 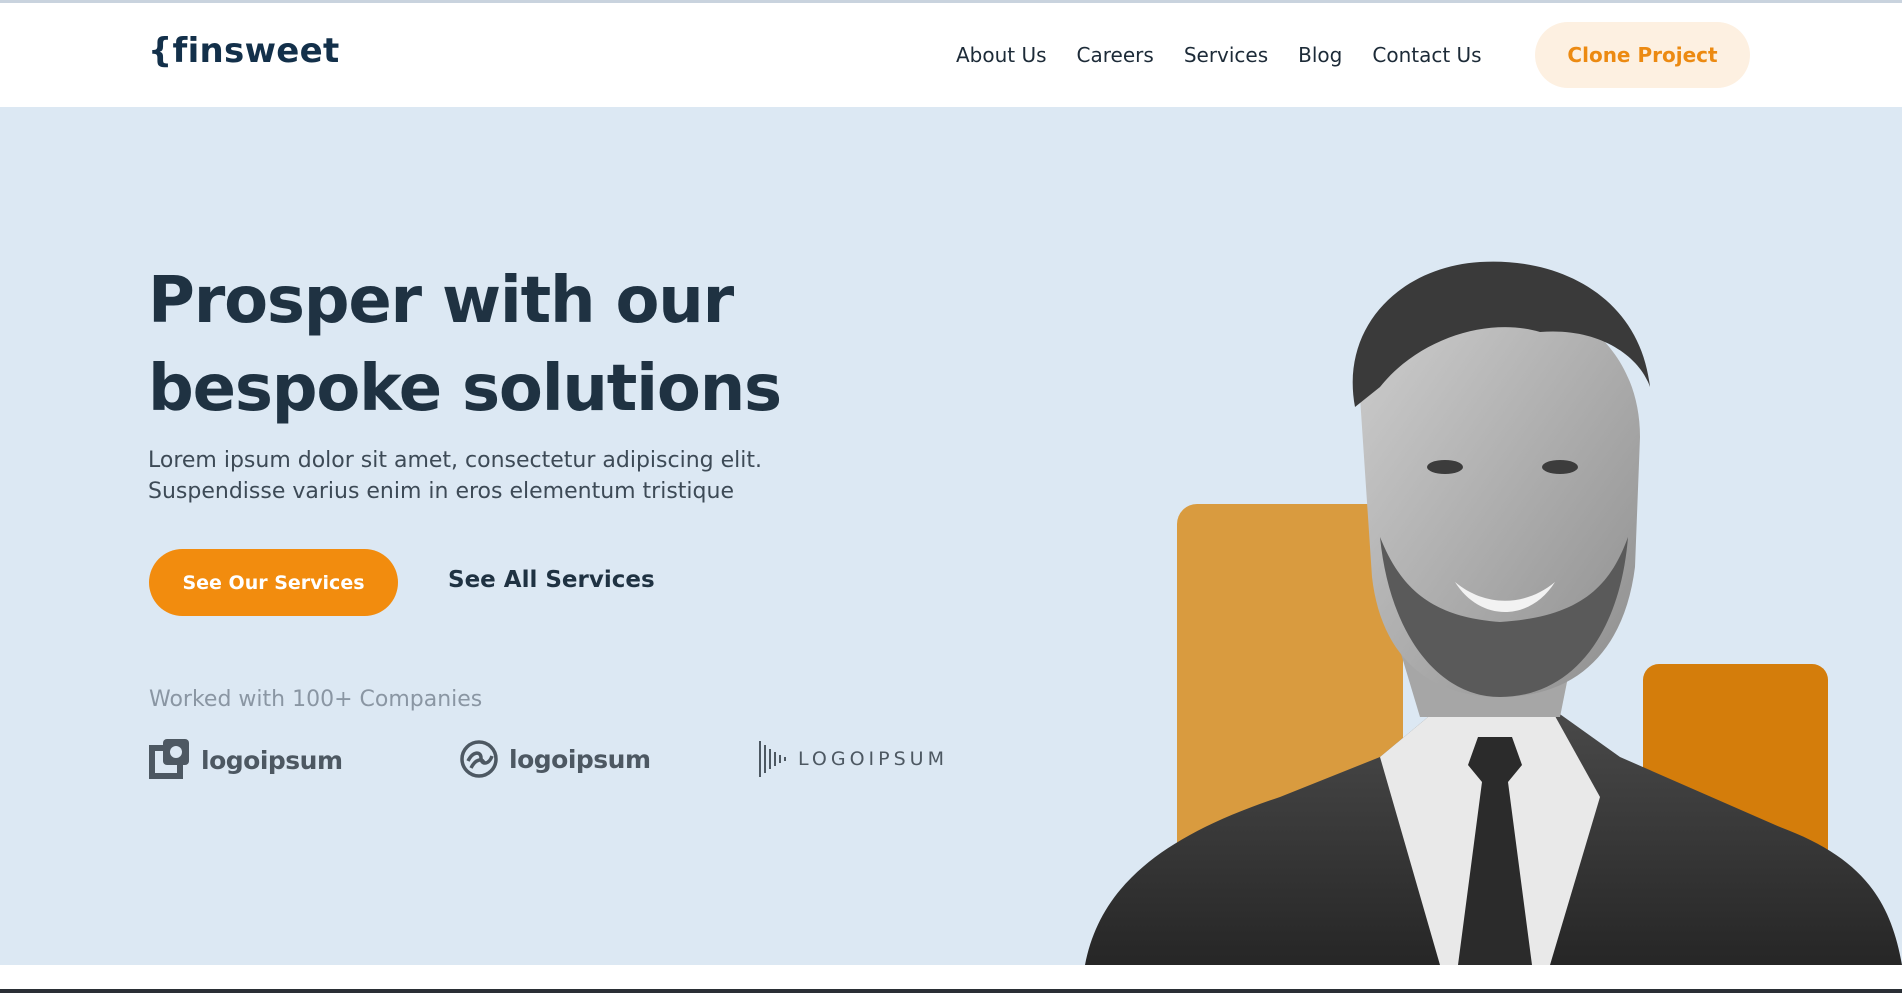 I want to click on client-logo-2: logoipsum, so click(x=555, y=759).